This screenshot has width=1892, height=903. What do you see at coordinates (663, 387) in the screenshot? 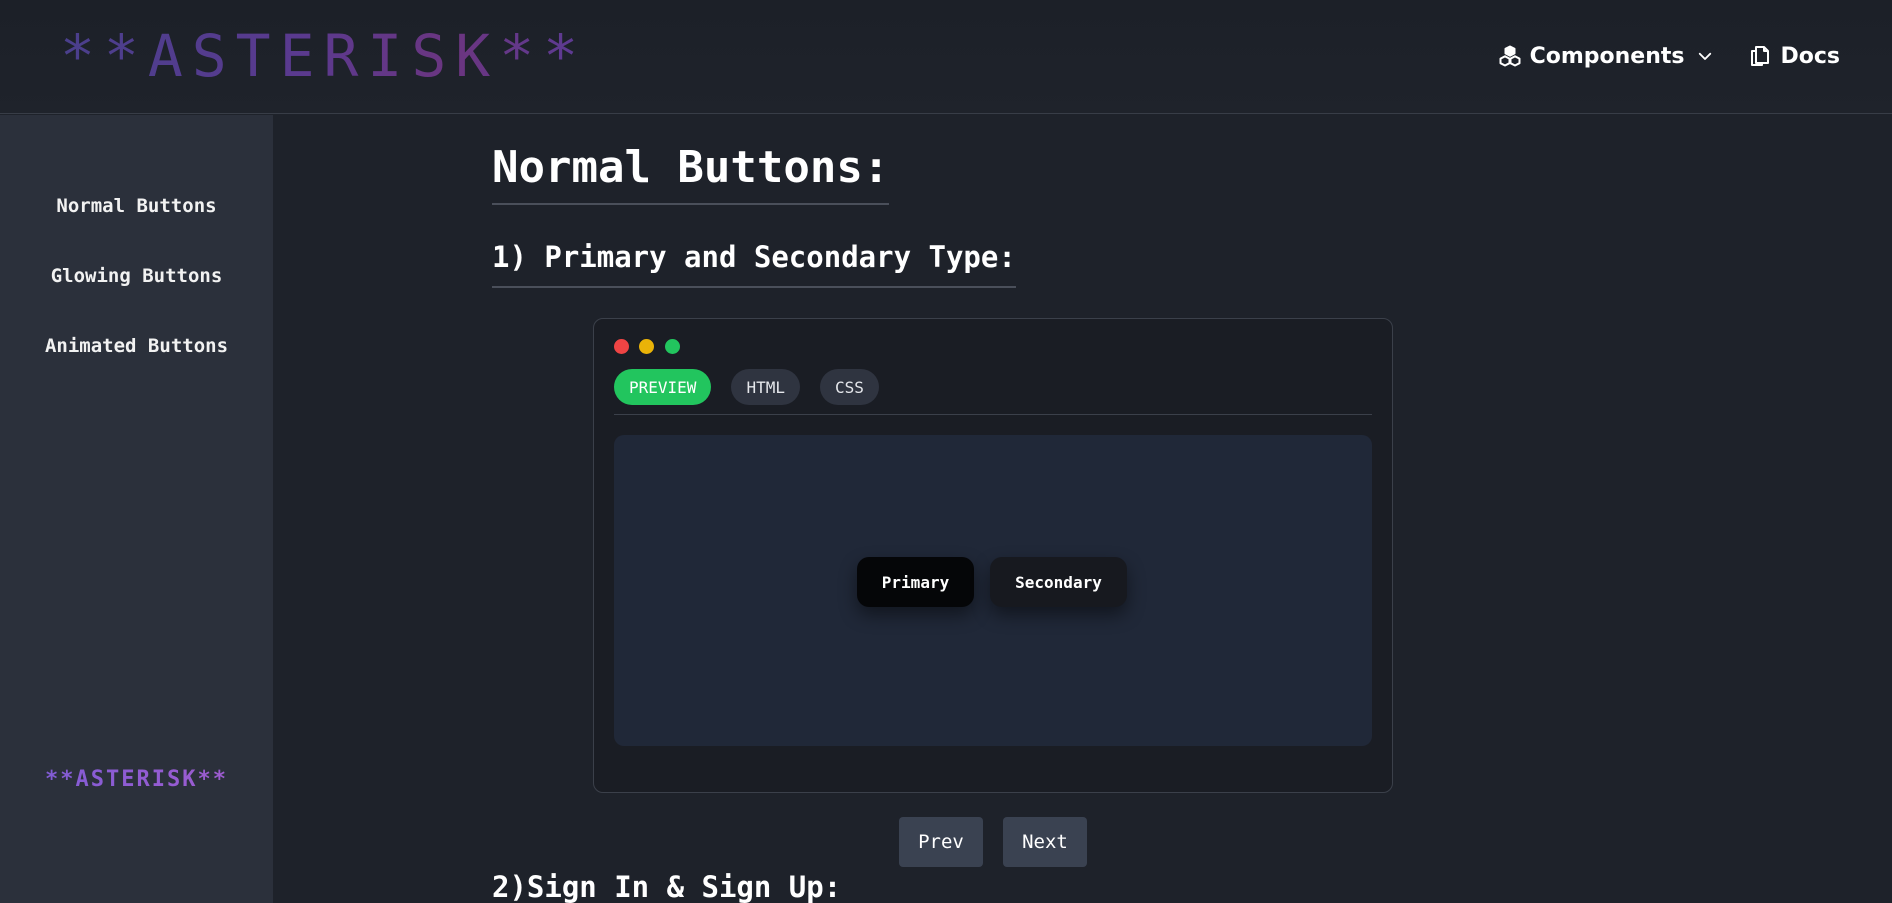
I see `tab-preview: PREVIEW` at bounding box center [663, 387].